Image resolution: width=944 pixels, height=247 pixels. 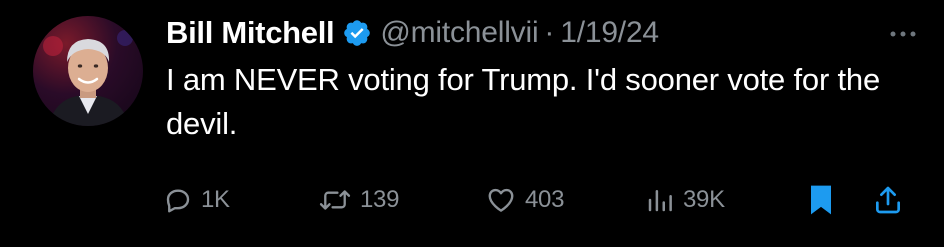 I want to click on tweet-header: Bill Mitchell @mitchellvii · 1/19/24, so click(x=412, y=33).